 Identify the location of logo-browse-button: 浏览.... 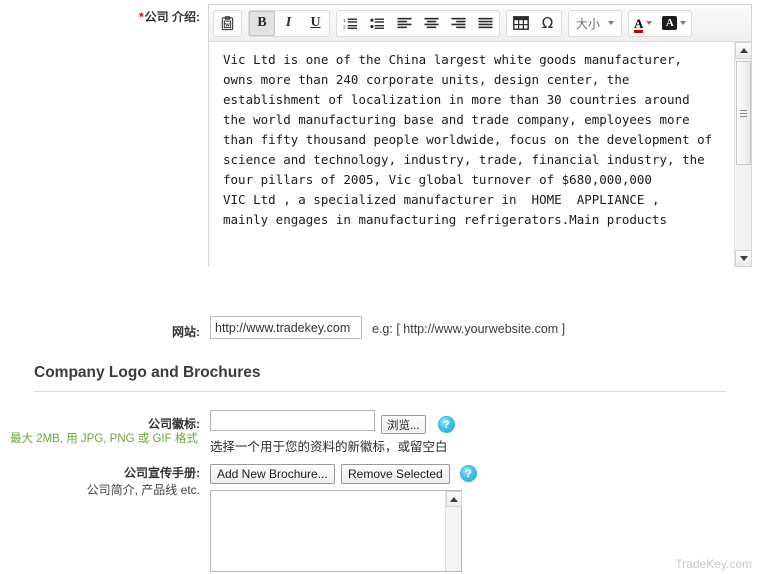
(403, 424).